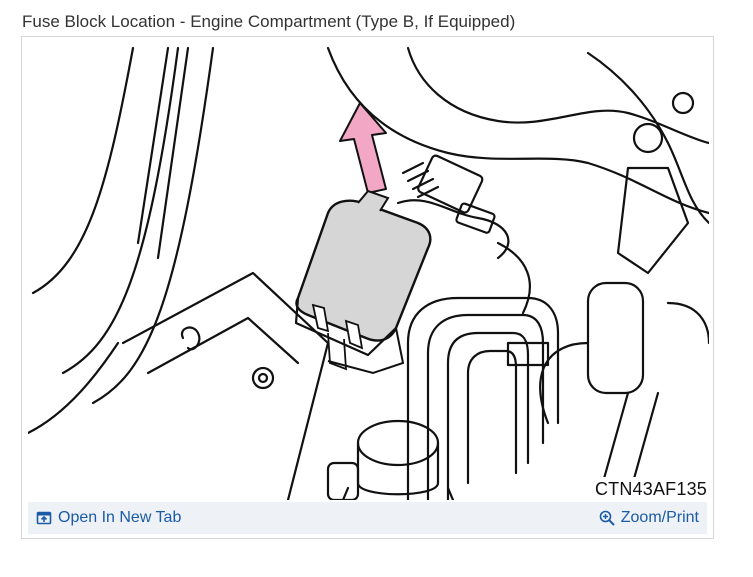  I want to click on bracket-bolt, so click(263, 378).